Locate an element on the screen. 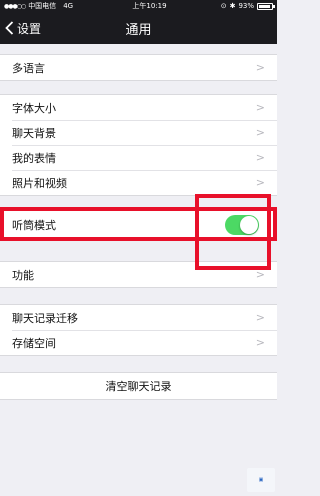 The width and height of the screenshot is (320, 496). chat-history-migration-label: 聊天记录迁移 is located at coordinates (45, 318).